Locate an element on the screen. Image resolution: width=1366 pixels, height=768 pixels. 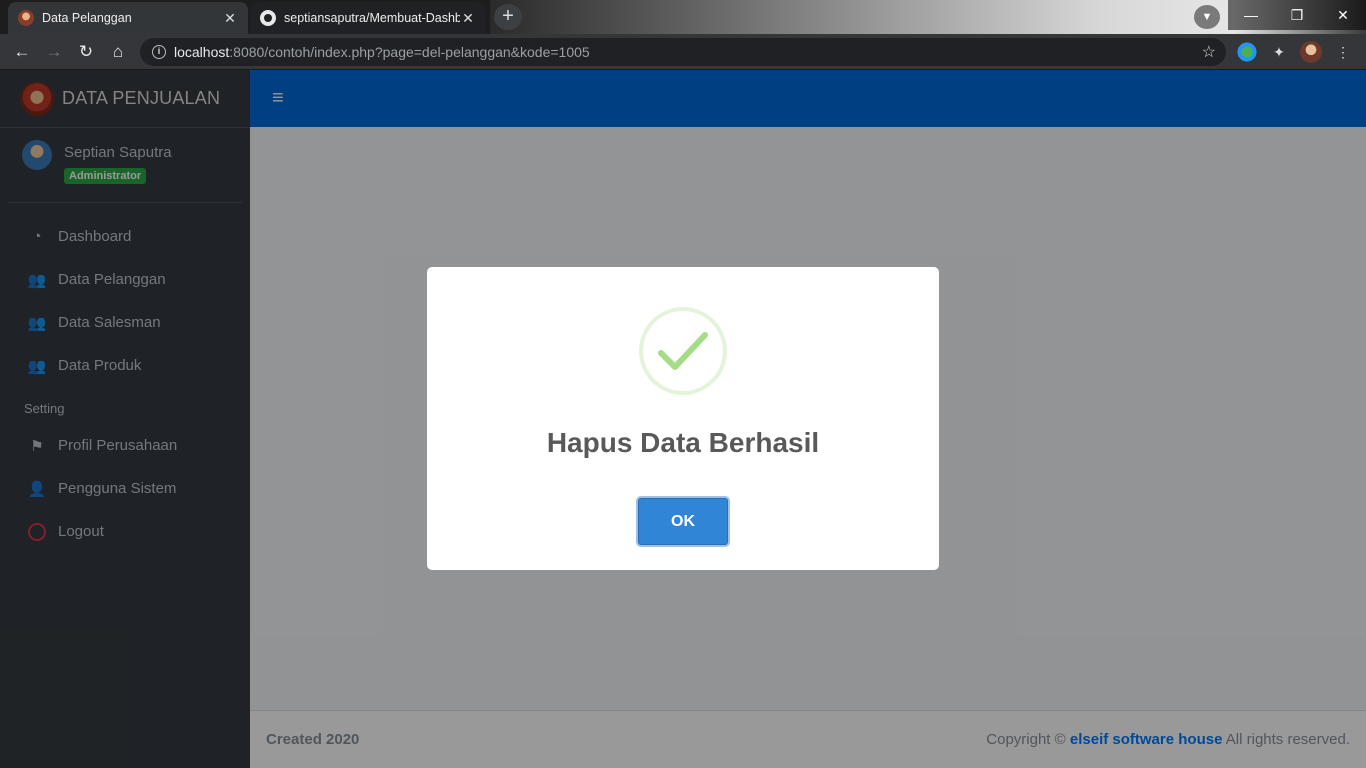
puzzle-extensions-icon: ✦ is located at coordinates (1279, 52).